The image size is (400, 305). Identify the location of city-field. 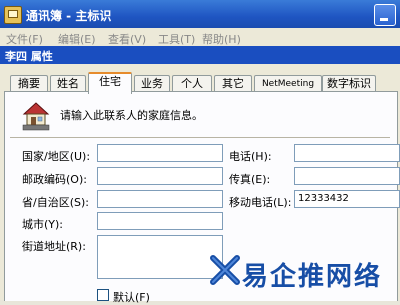
(160, 221).